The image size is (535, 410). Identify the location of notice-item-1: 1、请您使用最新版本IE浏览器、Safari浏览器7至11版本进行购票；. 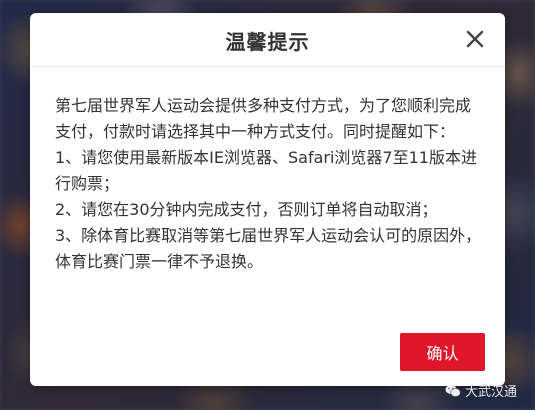
(266, 170).